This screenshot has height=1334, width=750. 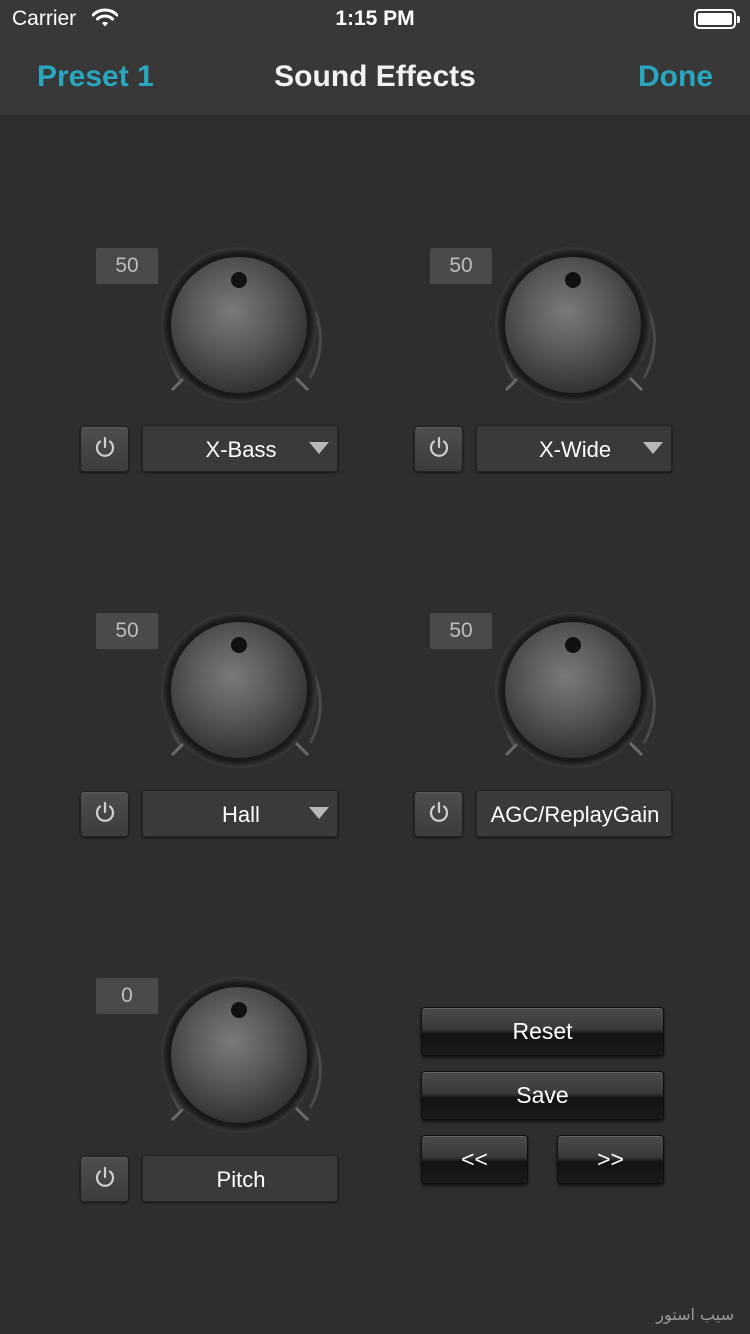 What do you see at coordinates (240, 448) in the screenshot?
I see `x-bass-selector: X-Bass` at bounding box center [240, 448].